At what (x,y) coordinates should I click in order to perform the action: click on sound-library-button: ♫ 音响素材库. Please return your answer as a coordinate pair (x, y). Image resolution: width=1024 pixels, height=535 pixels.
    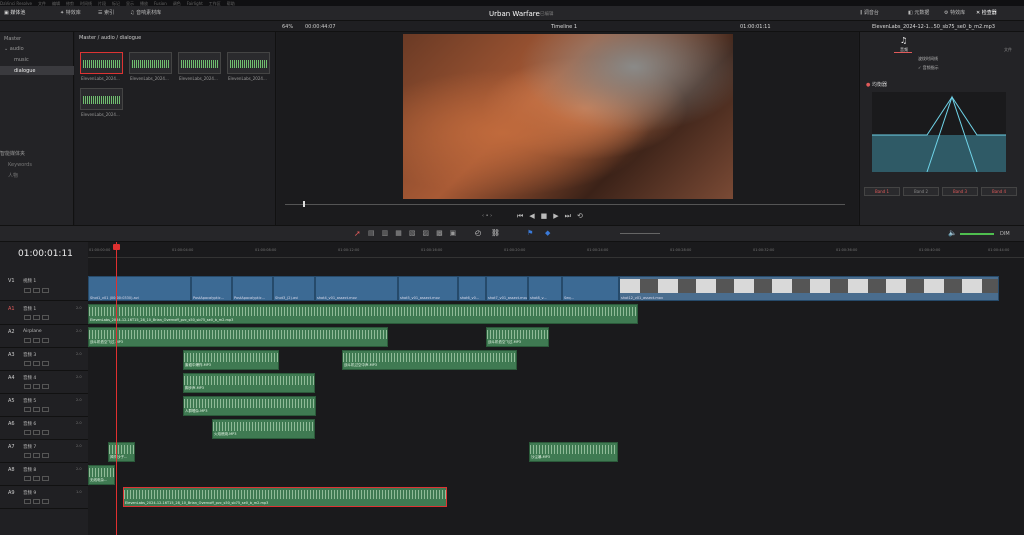
    Looking at the image, I should click on (145, 12).